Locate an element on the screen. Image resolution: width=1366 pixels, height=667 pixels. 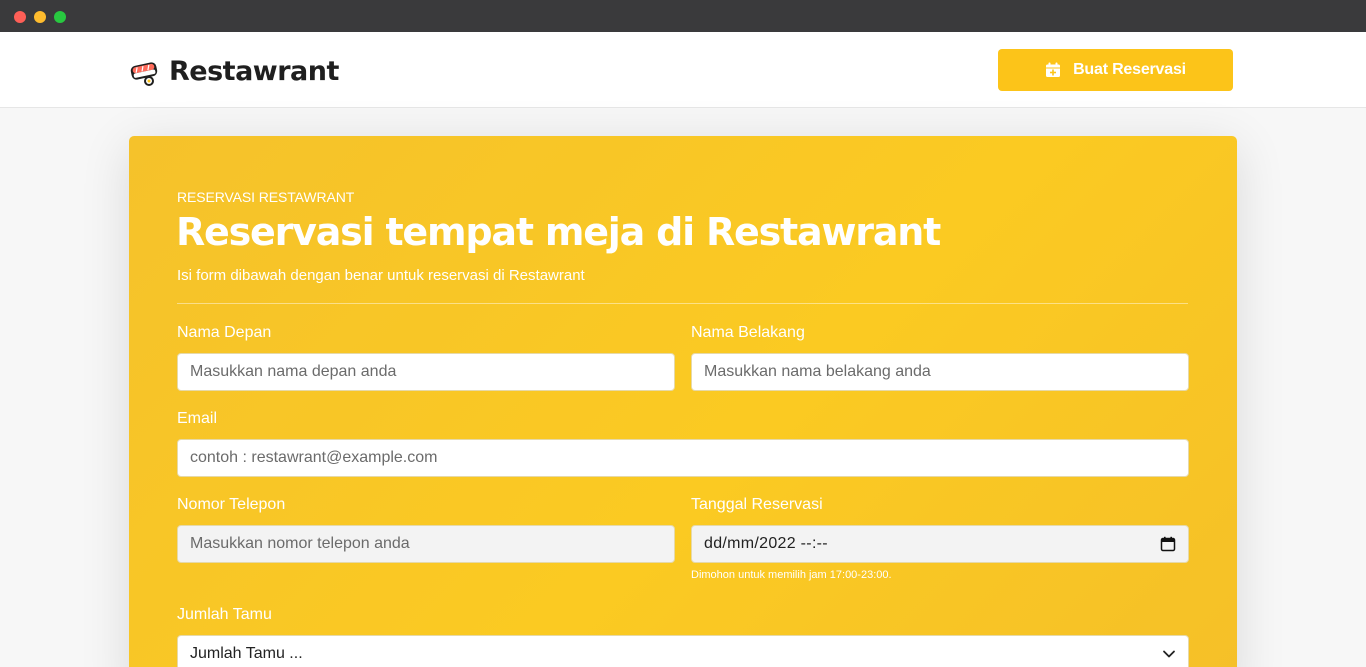
email-label: Email is located at coordinates (197, 418).